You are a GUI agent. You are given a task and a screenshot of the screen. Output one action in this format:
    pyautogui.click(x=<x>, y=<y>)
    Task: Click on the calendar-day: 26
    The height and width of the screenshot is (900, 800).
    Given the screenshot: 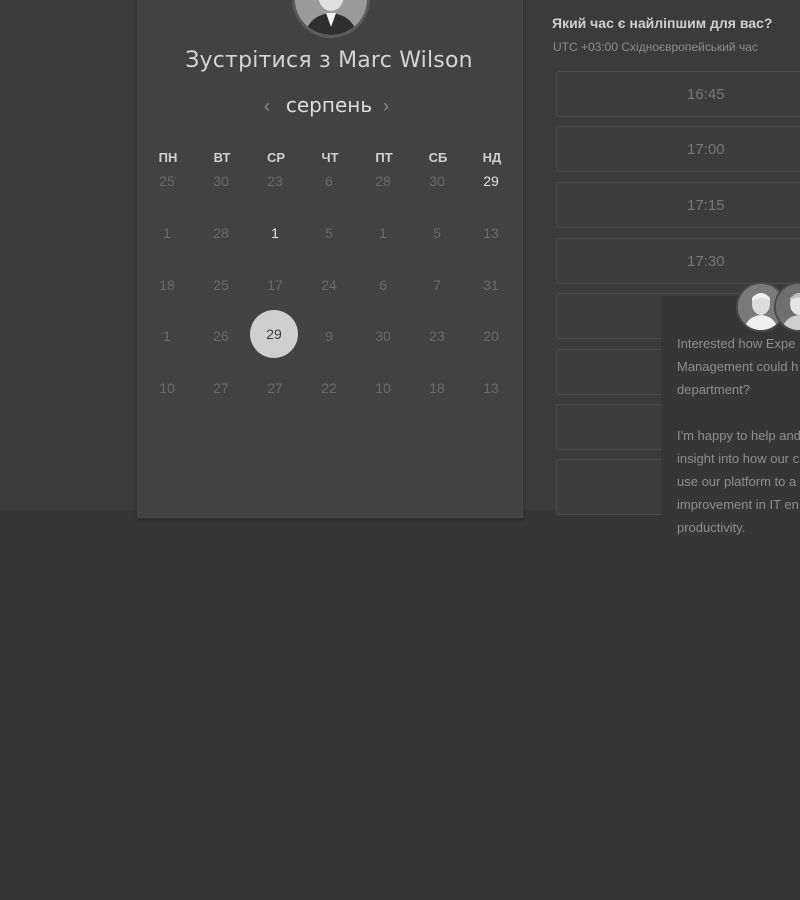 What is the action you would take?
    pyautogui.click(x=221, y=336)
    